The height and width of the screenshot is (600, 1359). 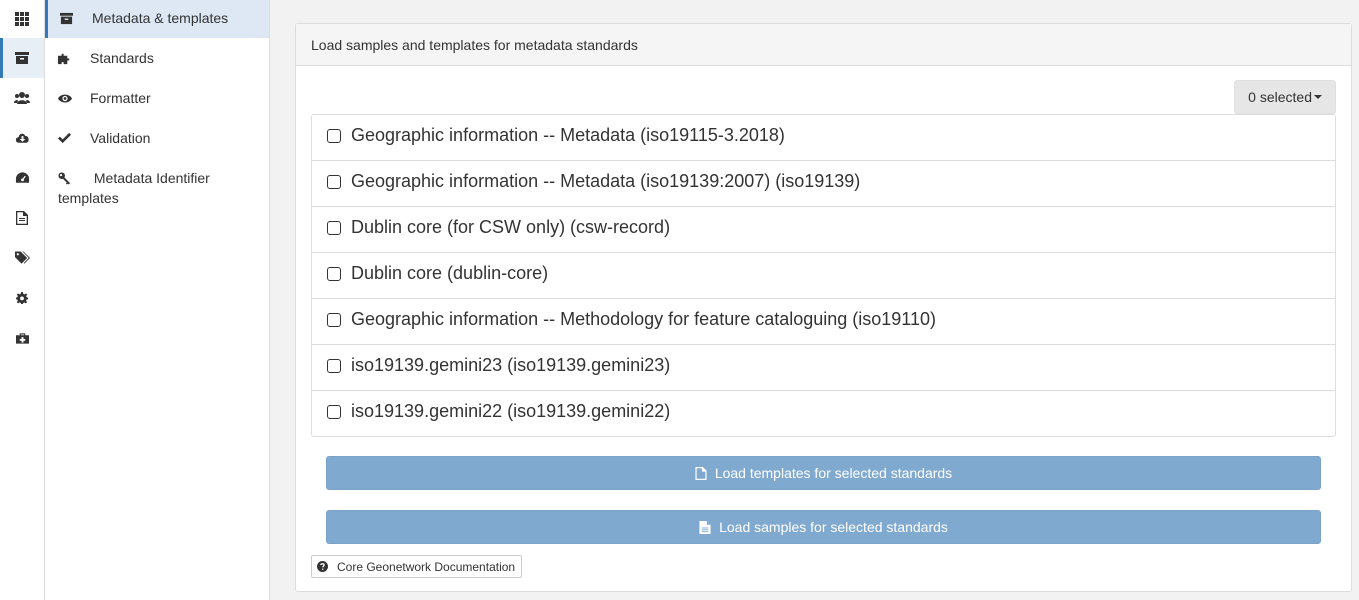 I want to click on subnav-item-metadata-identifier-templates: Metadata Identifier templates, so click(x=157, y=188).